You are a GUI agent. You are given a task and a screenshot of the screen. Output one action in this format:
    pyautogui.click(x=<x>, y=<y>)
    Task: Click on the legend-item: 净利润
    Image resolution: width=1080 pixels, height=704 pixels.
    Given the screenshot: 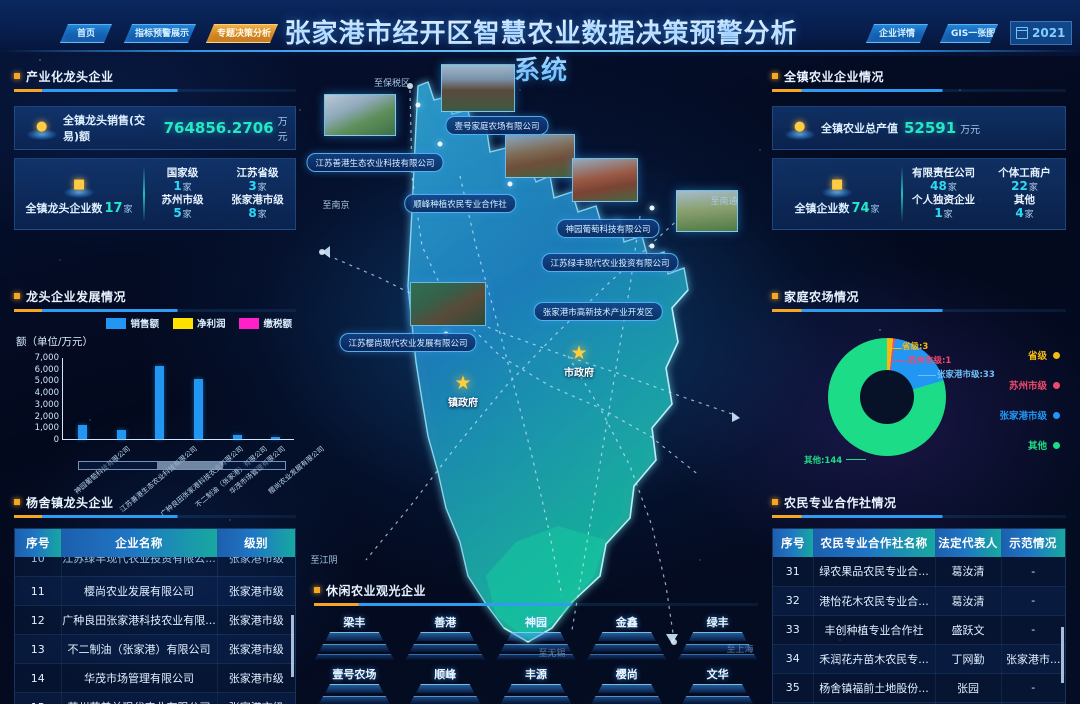 What is the action you would take?
    pyautogui.click(x=198, y=323)
    